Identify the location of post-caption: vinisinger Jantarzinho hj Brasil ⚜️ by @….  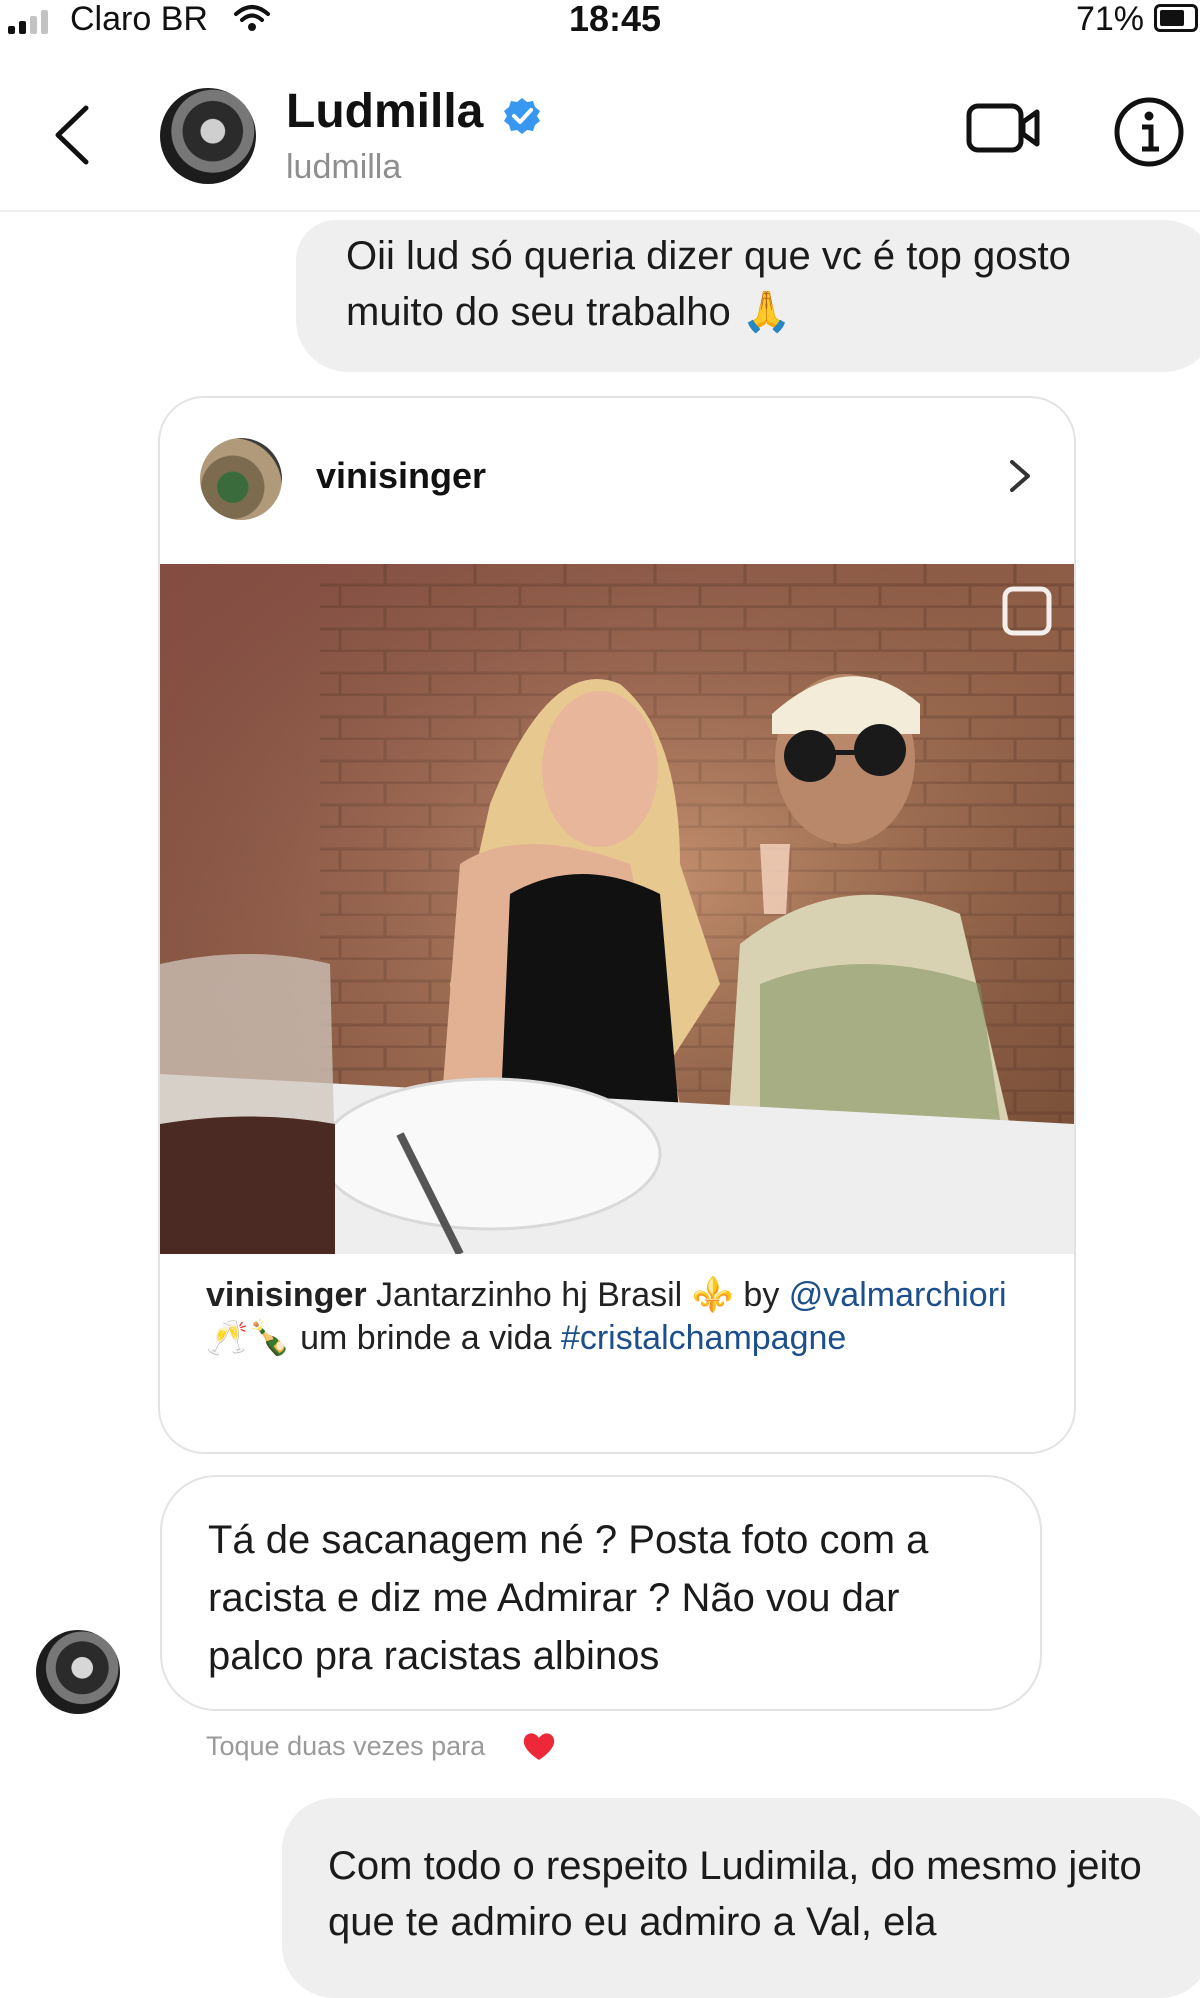
(621, 1317).